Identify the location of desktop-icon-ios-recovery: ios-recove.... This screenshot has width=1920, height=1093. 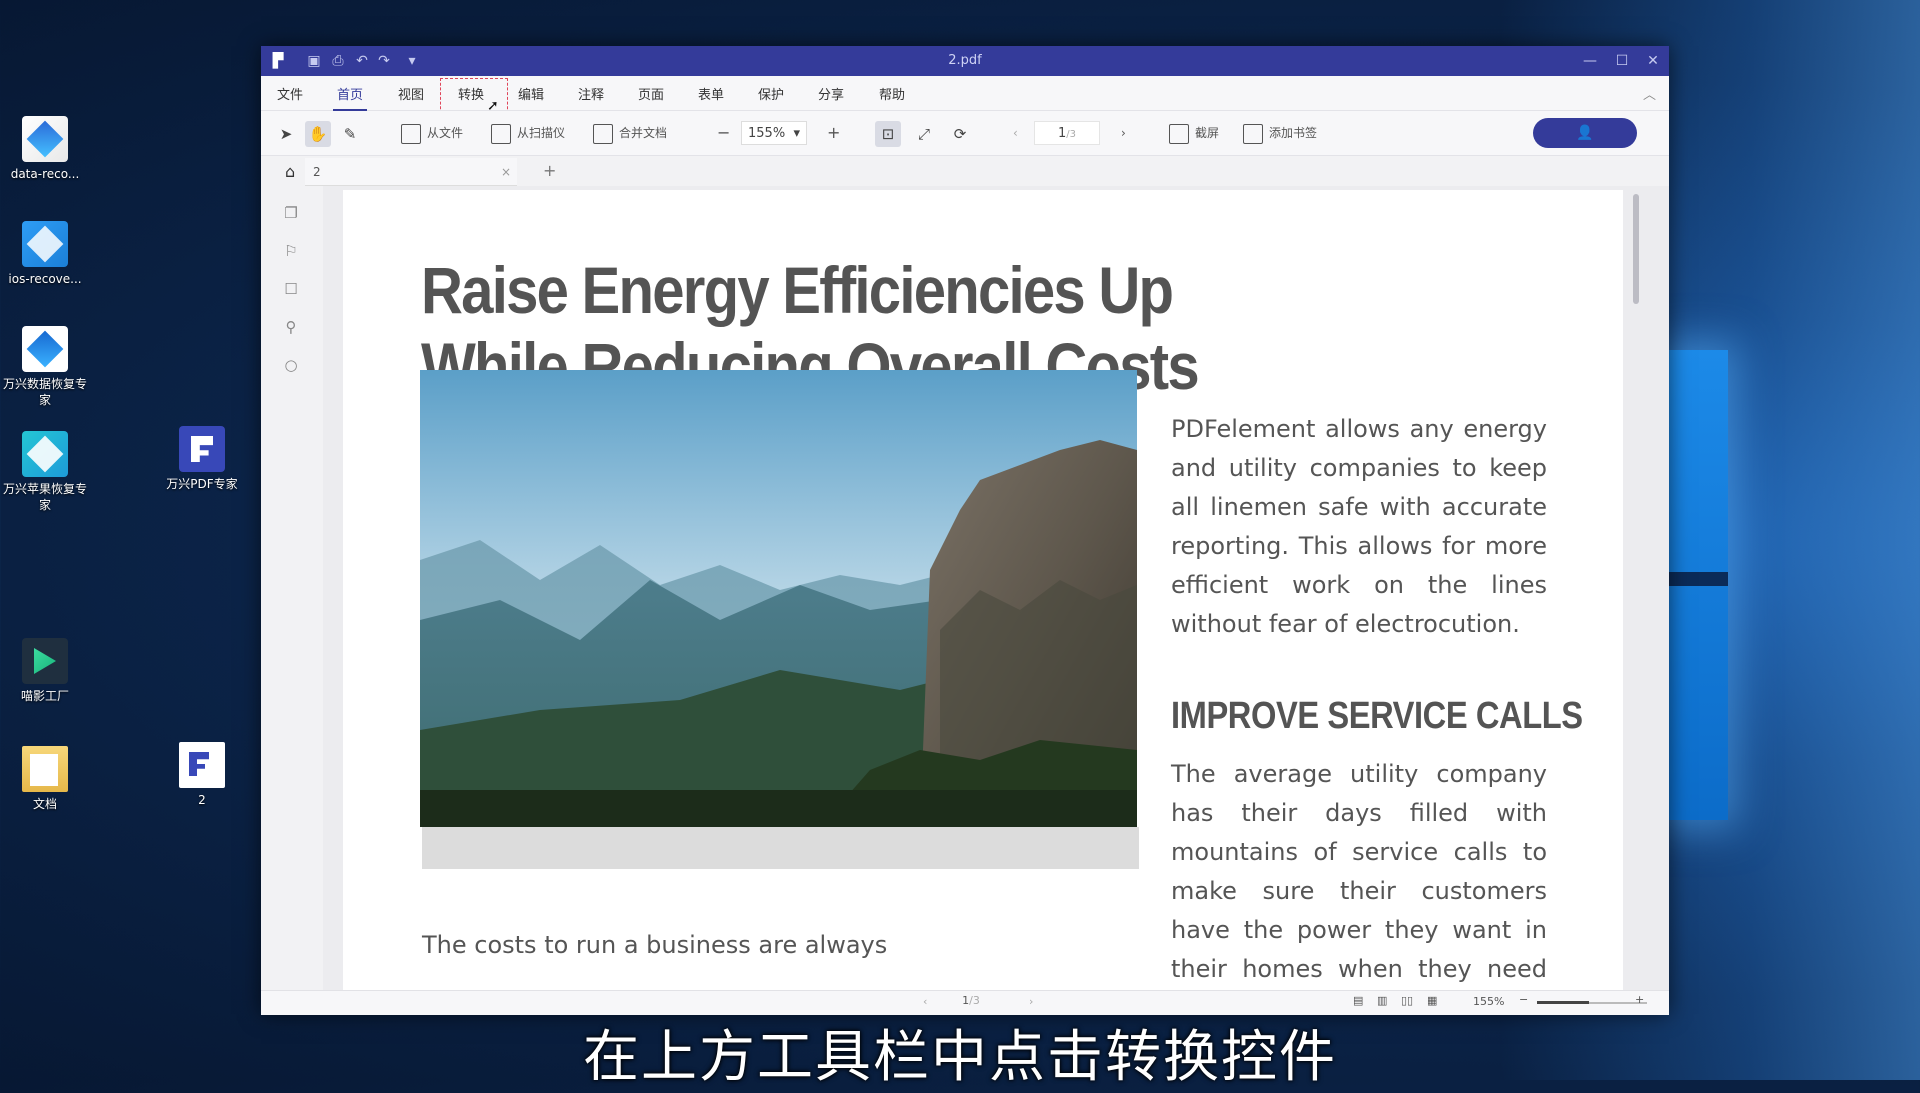
(45, 254).